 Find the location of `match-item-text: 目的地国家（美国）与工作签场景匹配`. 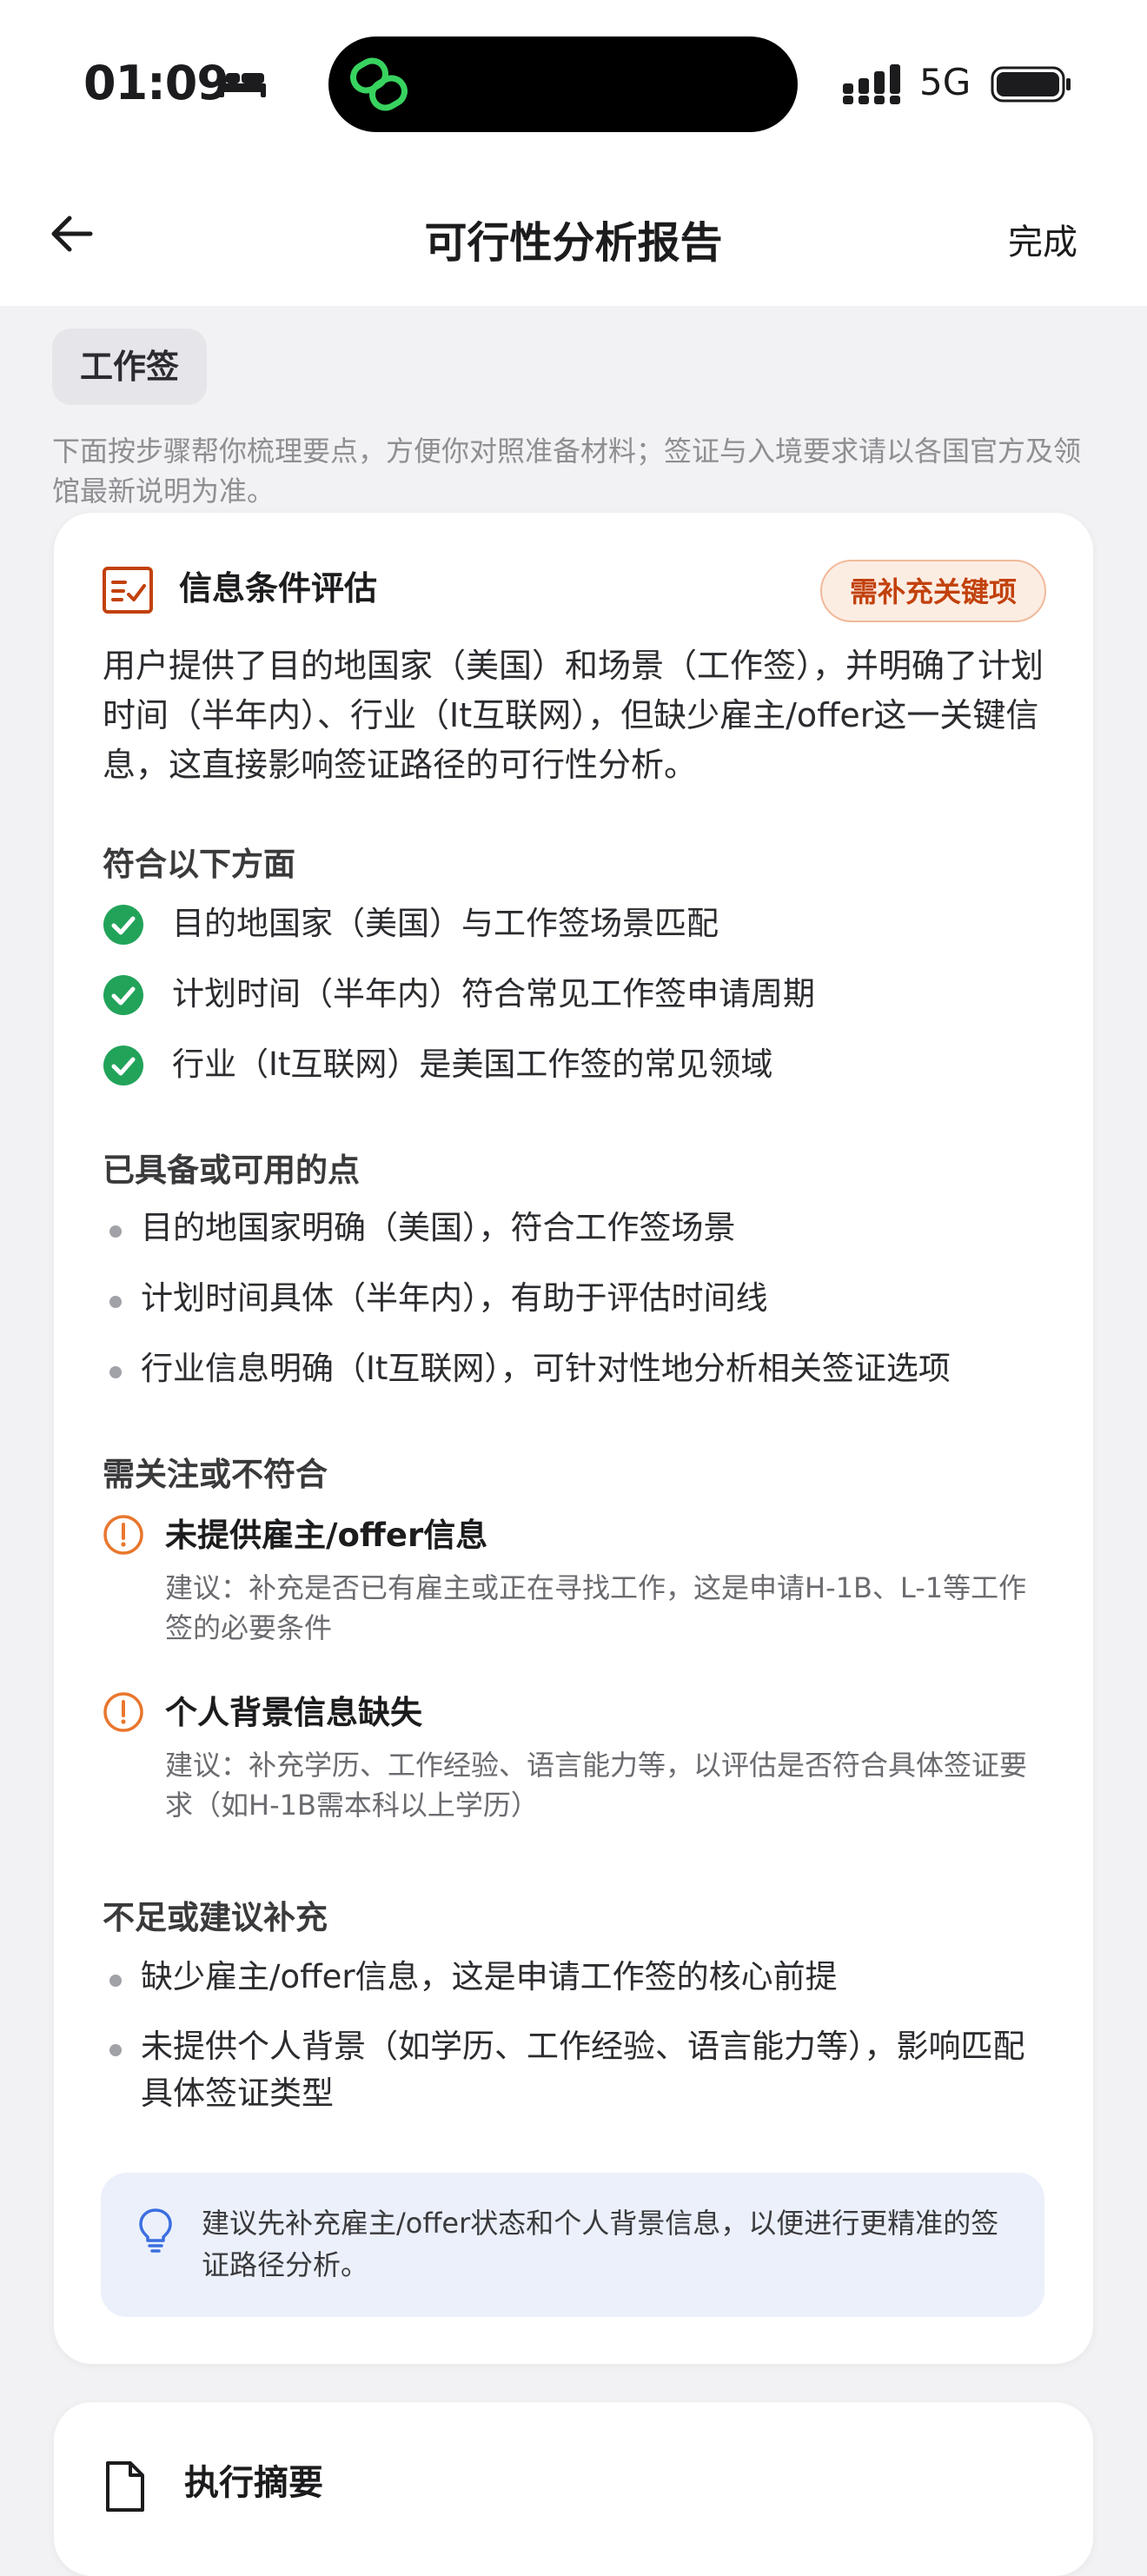

match-item-text: 目的地国家（美国）与工作签场景匹配 is located at coordinates (445, 924).